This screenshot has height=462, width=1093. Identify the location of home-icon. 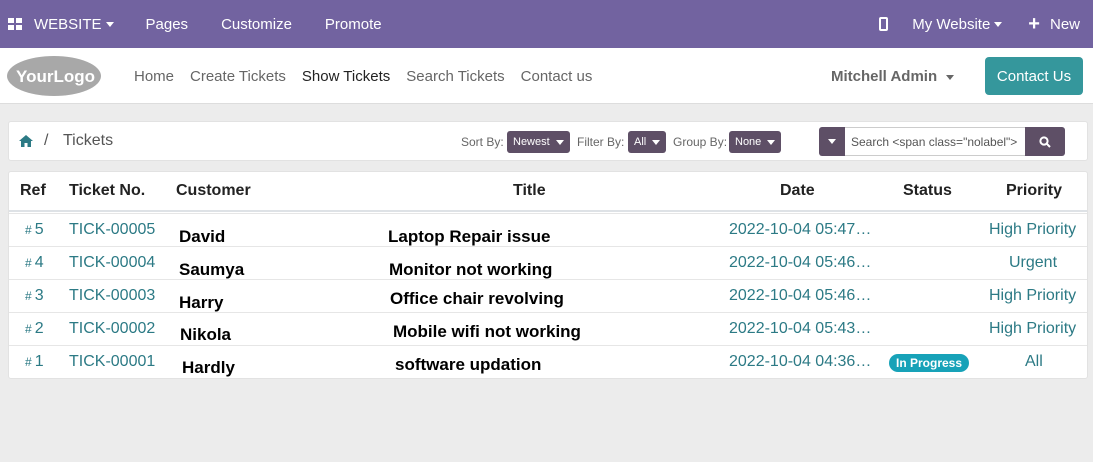
(26, 141).